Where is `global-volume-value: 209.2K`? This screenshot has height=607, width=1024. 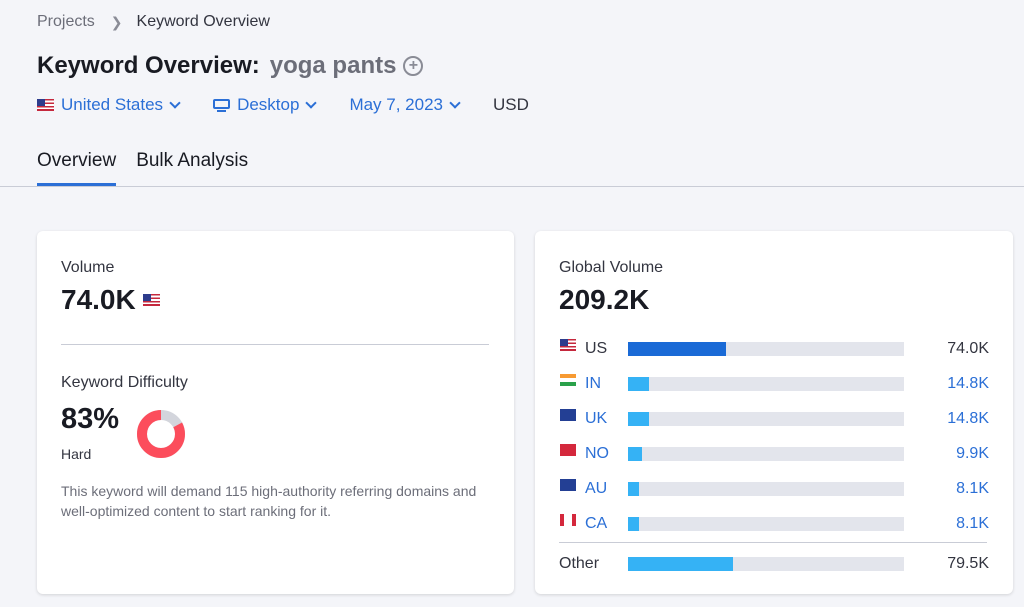
global-volume-value: 209.2K is located at coordinates (604, 299).